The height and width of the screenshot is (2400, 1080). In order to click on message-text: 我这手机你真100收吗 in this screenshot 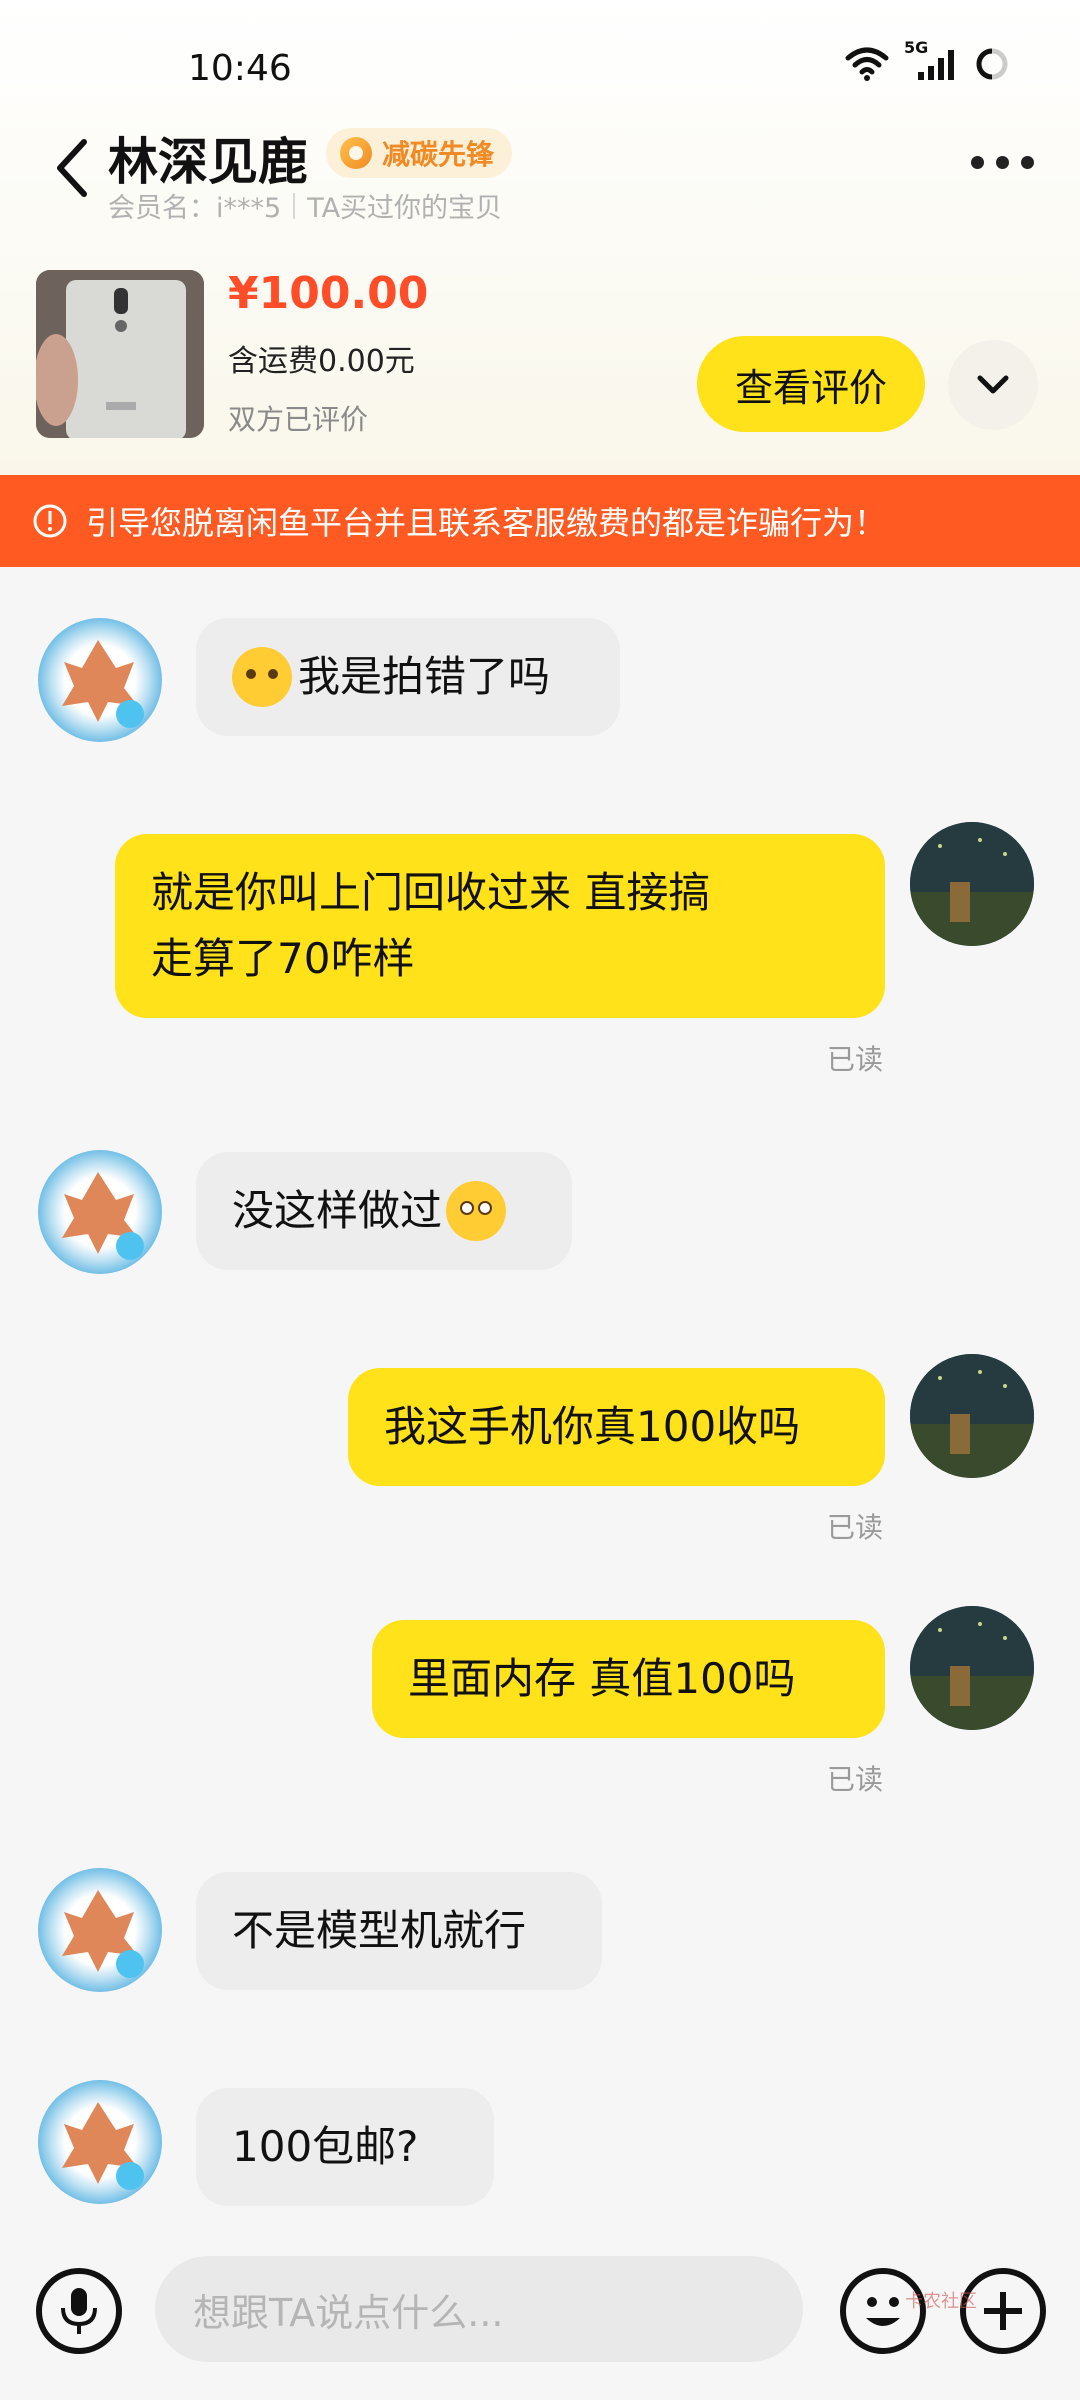, I will do `click(592, 1426)`.